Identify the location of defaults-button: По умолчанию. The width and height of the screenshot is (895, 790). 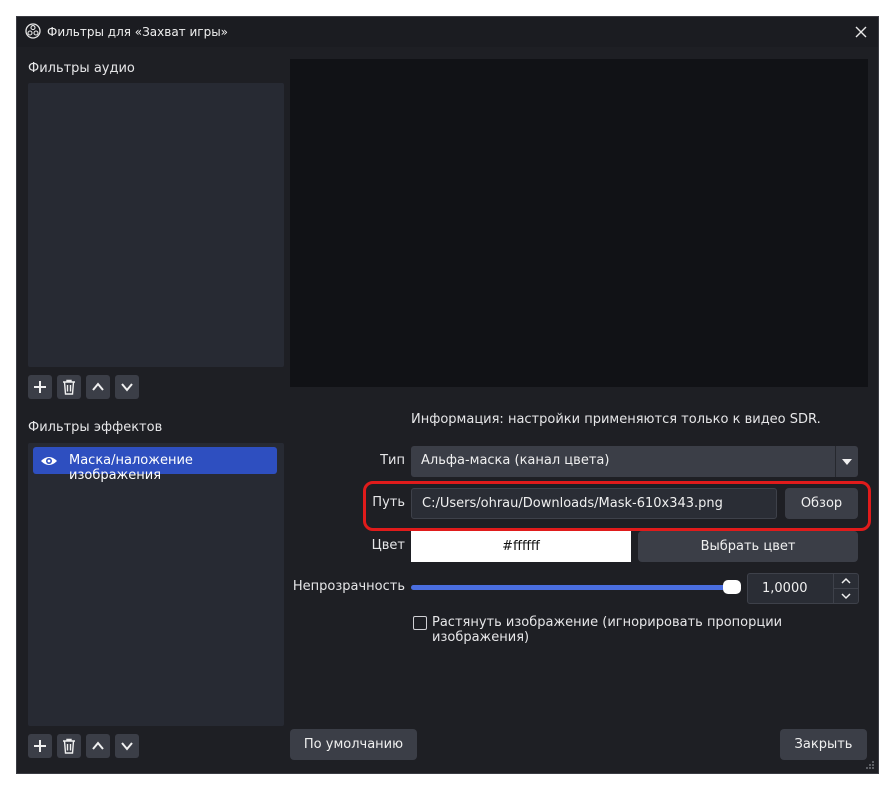
(353, 744).